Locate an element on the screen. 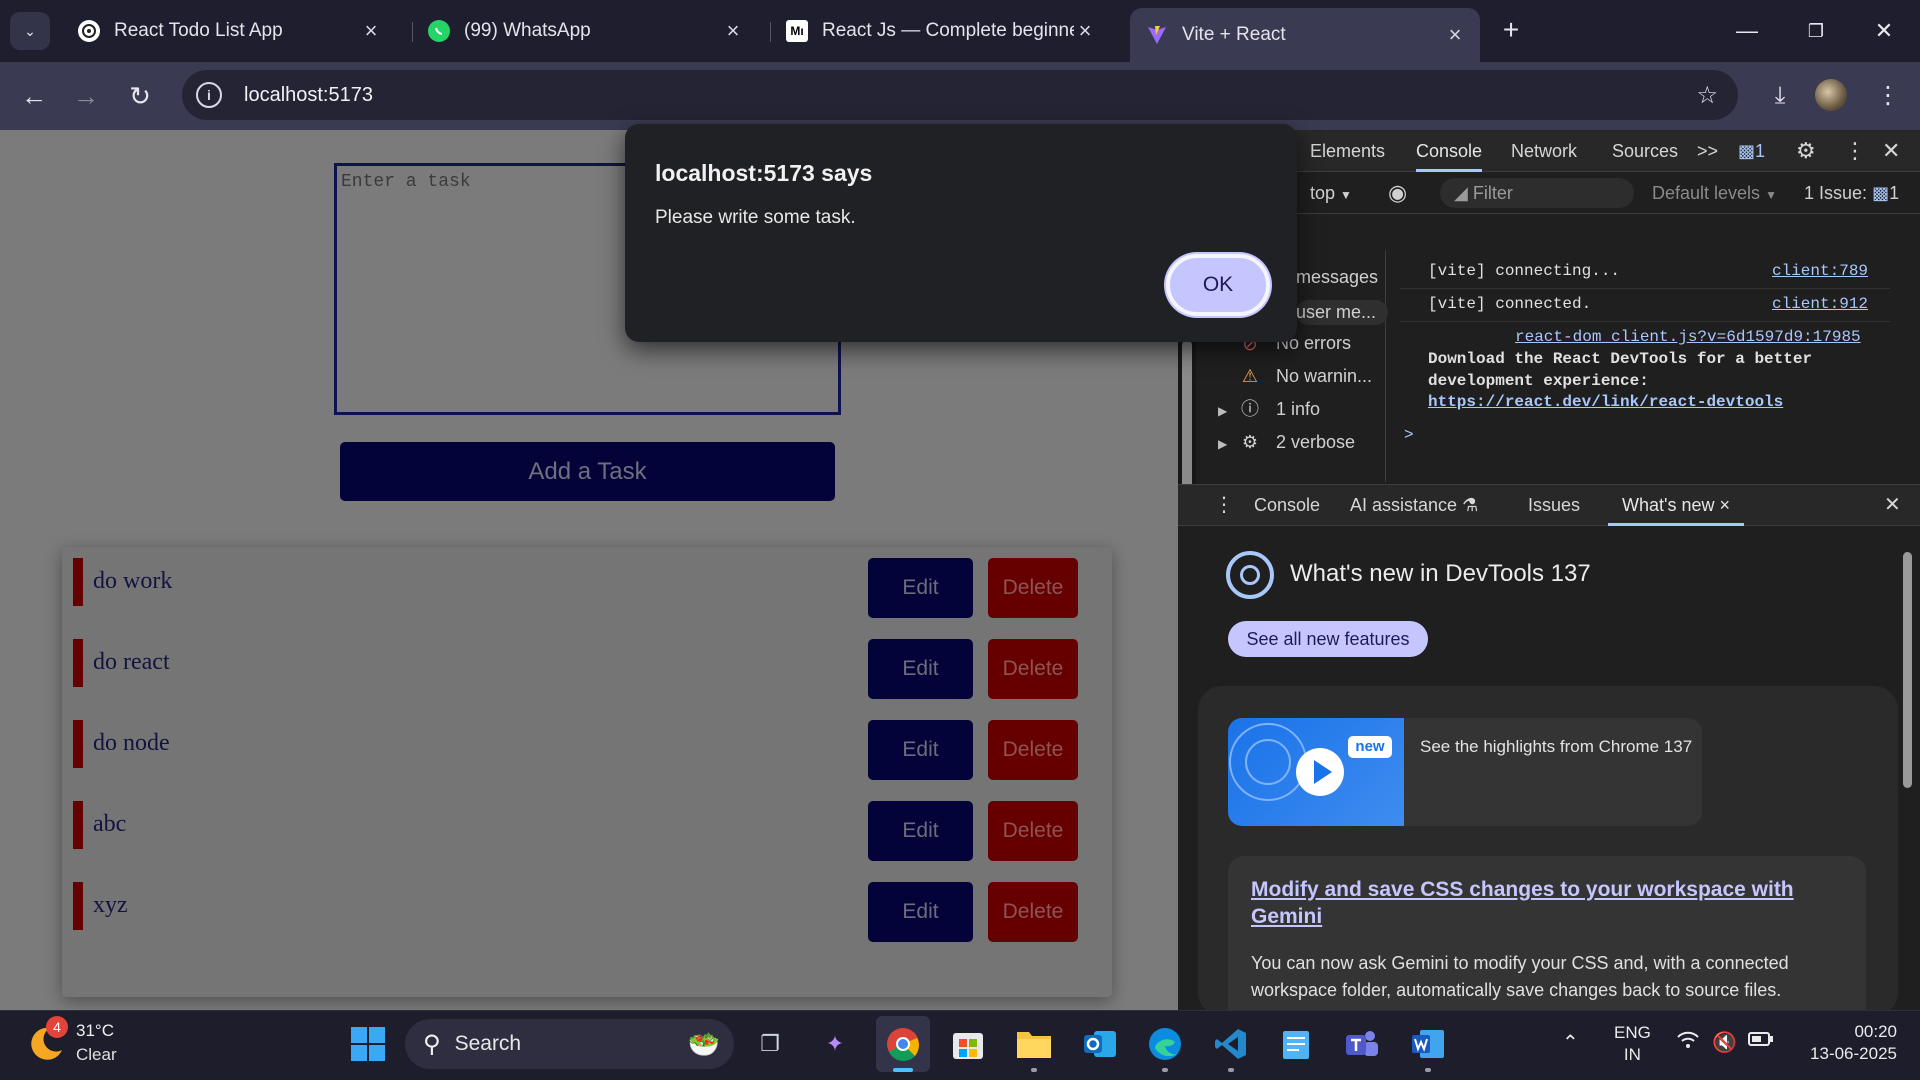  react-devtools-link: https://react.dev/link/react-devtools is located at coordinates (1605, 402).